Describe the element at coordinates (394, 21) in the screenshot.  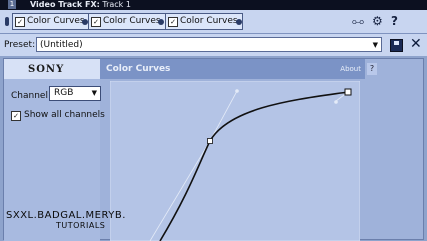
I see `help-icon: ?` at that location.